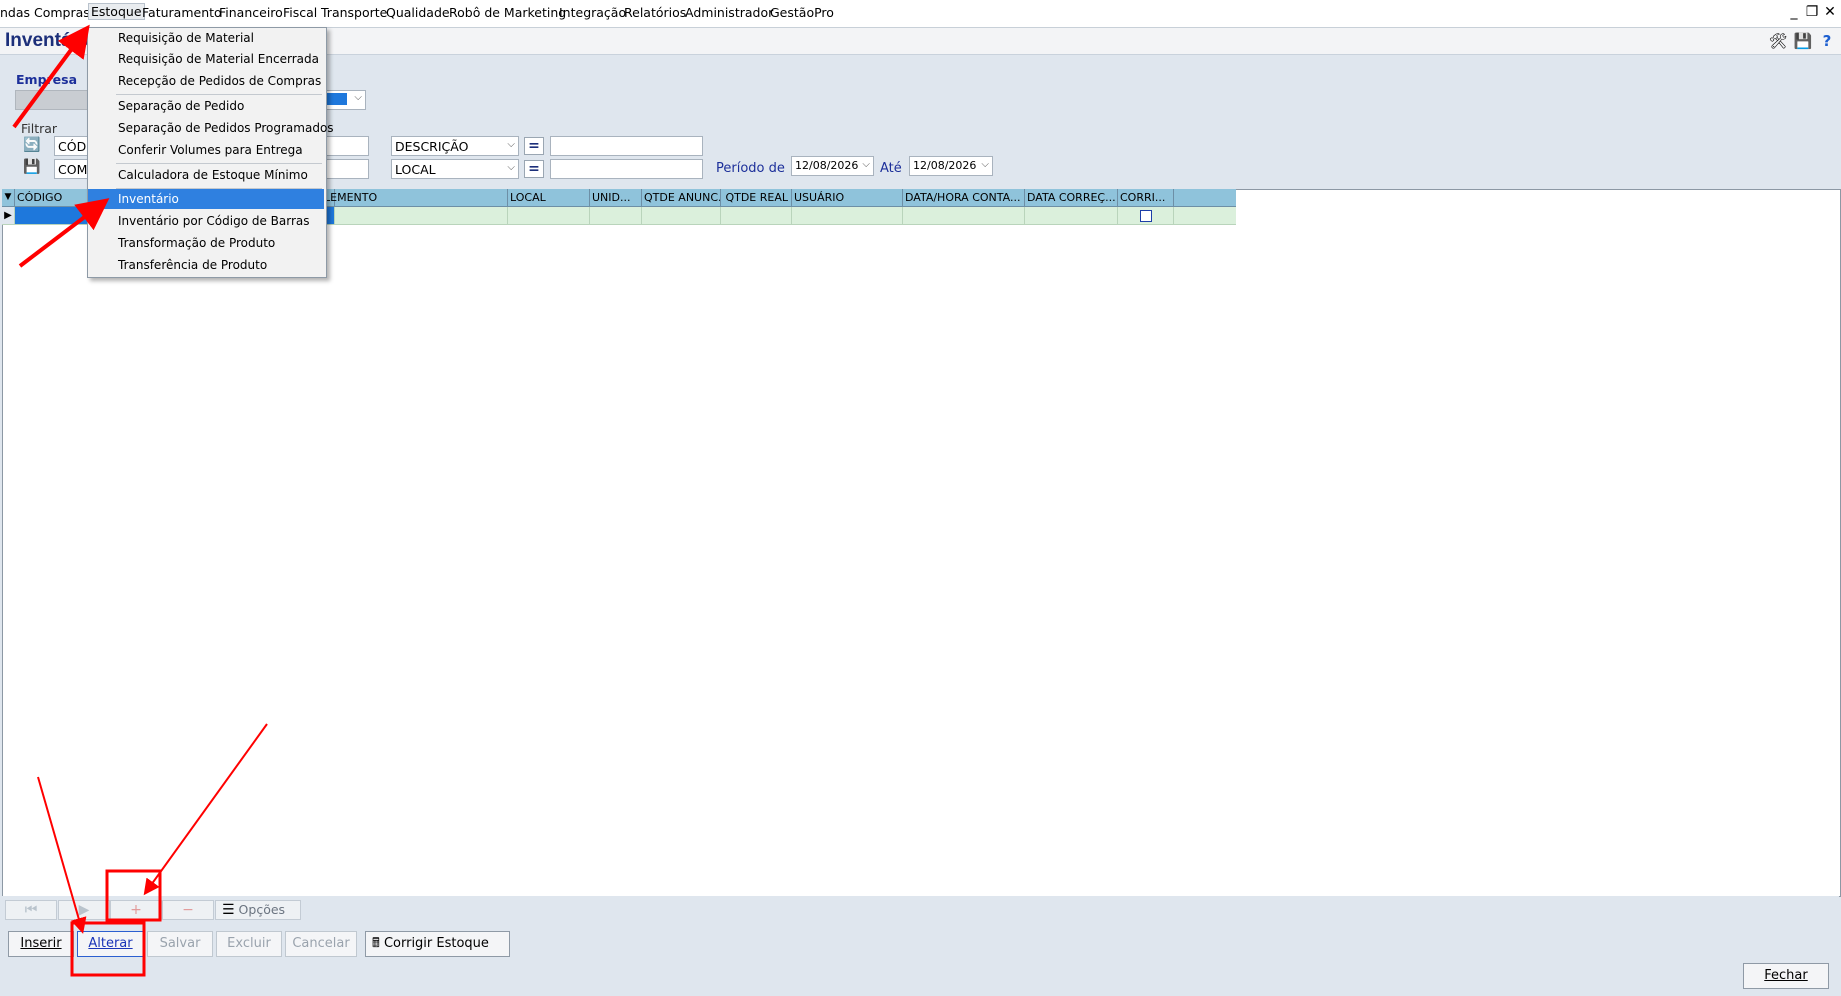 This screenshot has width=1841, height=996. I want to click on menu-item-transformacao-produto: Transformação de Produto, so click(206, 243).